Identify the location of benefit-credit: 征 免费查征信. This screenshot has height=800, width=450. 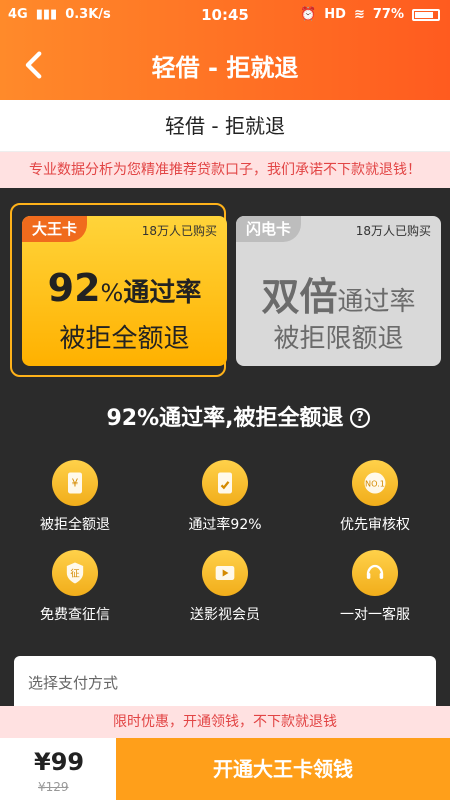
(75, 595).